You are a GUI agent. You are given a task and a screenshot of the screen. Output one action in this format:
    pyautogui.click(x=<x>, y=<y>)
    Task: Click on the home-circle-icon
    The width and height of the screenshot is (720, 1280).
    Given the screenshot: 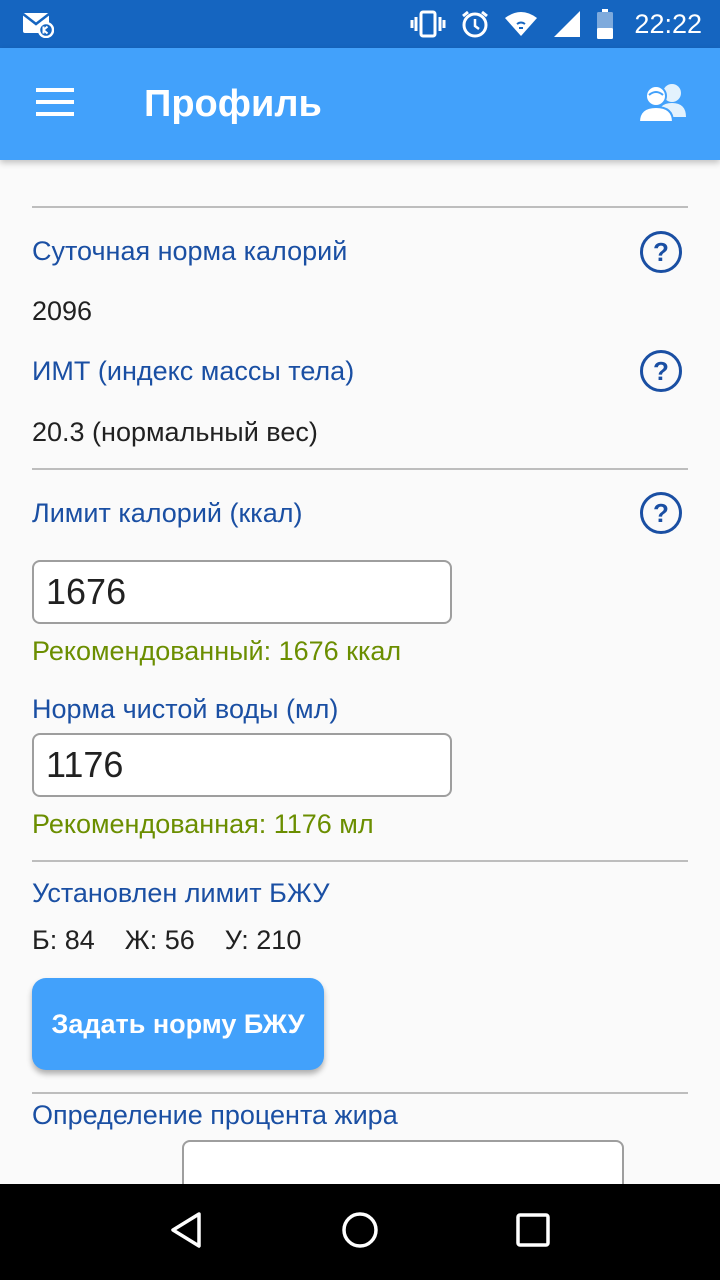 What is the action you would take?
    pyautogui.click(x=360, y=1232)
    